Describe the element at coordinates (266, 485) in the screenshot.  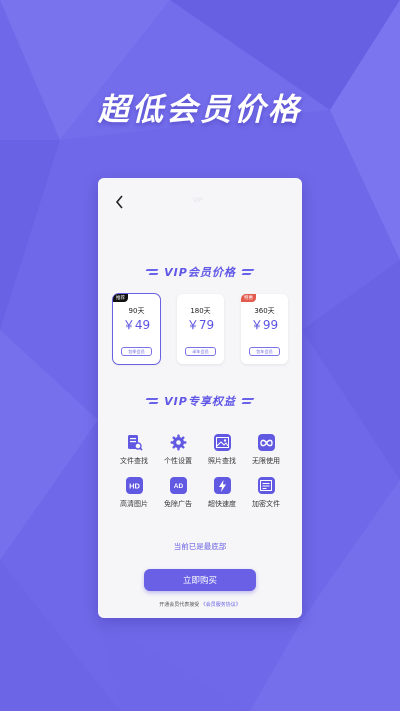
I see `encrypted-file-icon` at that location.